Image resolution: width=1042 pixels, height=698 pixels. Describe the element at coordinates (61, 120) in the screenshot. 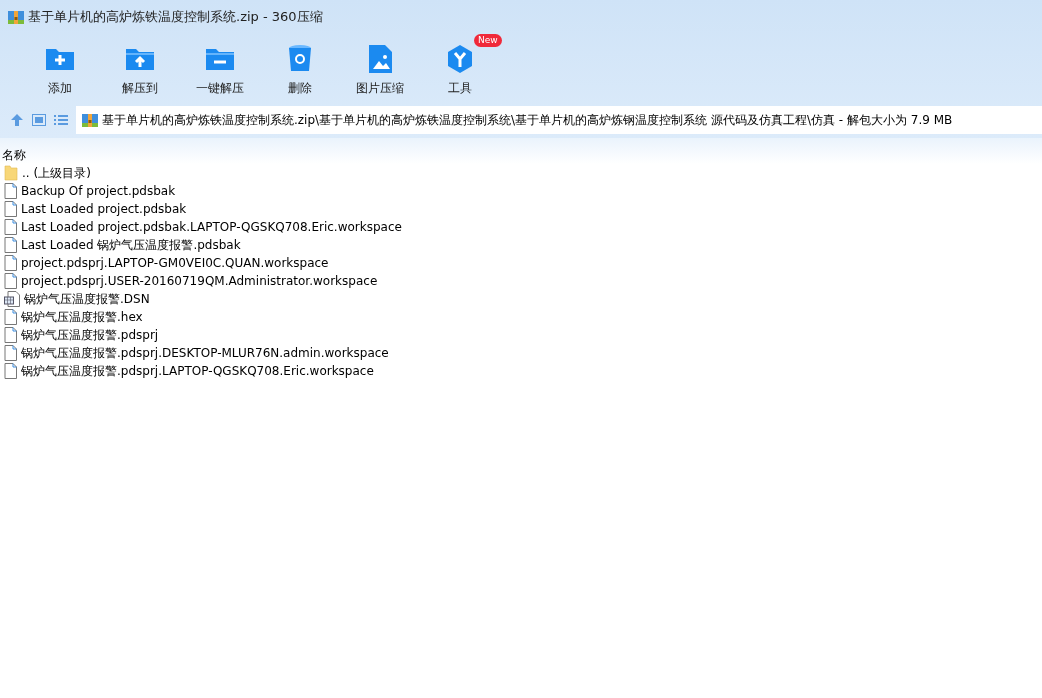

I see `list-view-icon` at that location.